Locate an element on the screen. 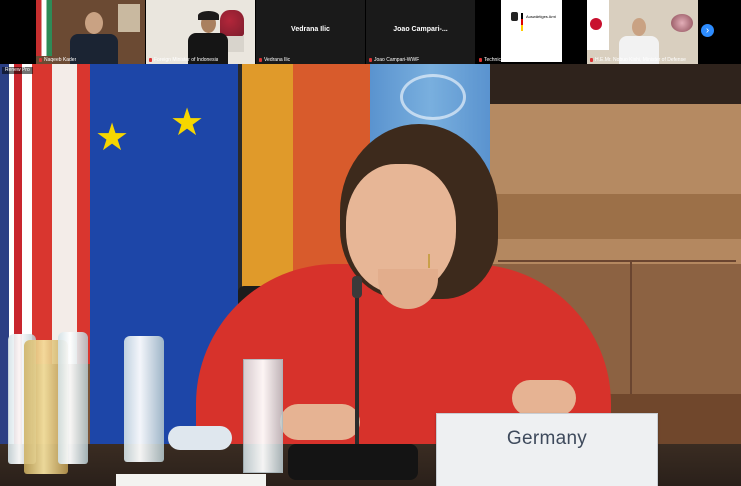  chevron-right-icon: › is located at coordinates (707, 30).